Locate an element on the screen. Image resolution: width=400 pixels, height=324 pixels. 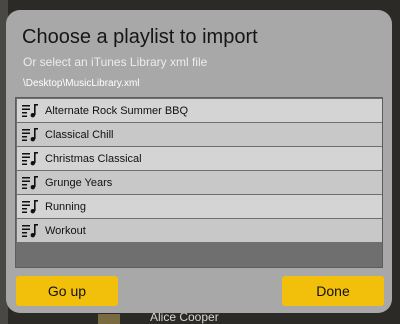
playlist-item-label: Grunge Years is located at coordinates (79, 182).